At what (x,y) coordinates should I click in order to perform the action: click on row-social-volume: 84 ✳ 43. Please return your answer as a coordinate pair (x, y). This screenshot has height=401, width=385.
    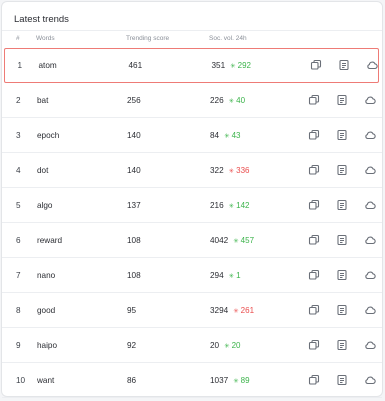
    Looking at the image, I should click on (225, 135).